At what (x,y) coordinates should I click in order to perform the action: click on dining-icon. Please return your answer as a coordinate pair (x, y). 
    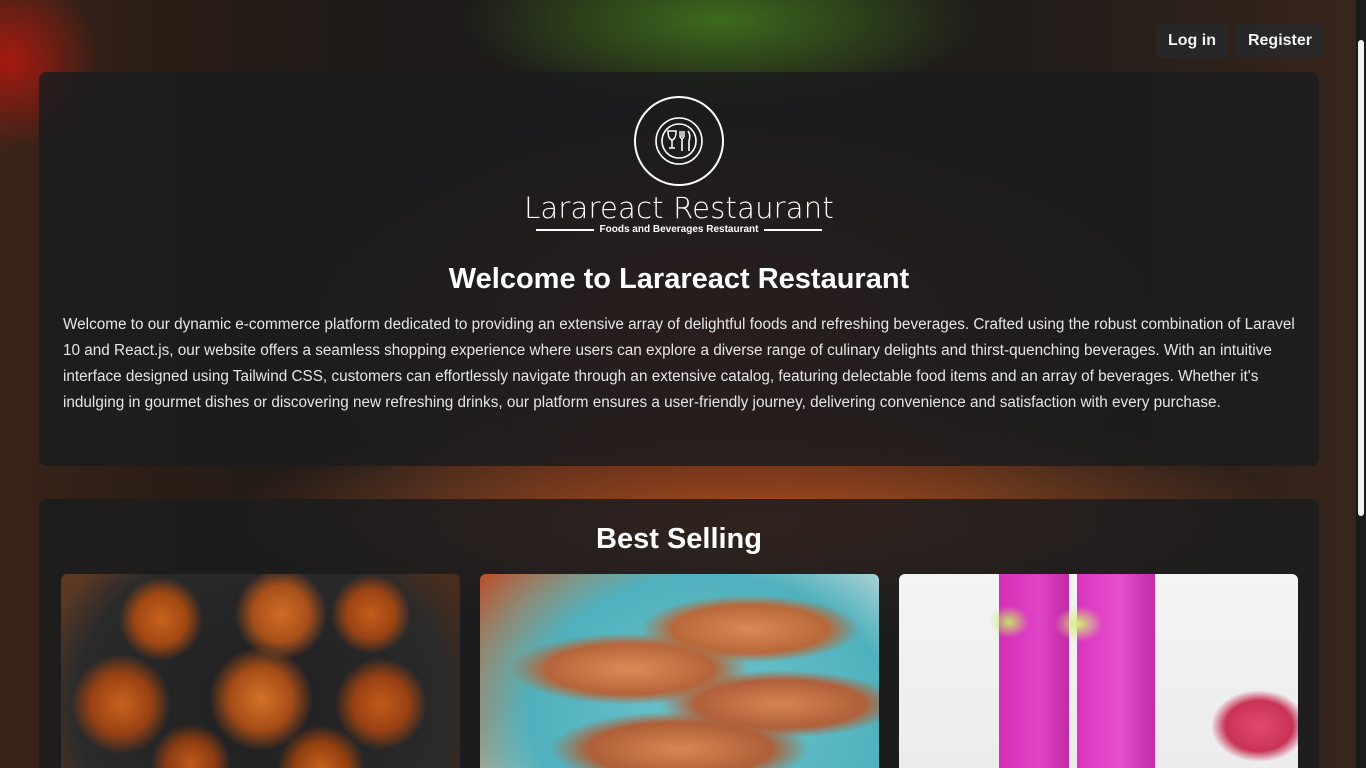
    Looking at the image, I should click on (679, 141).